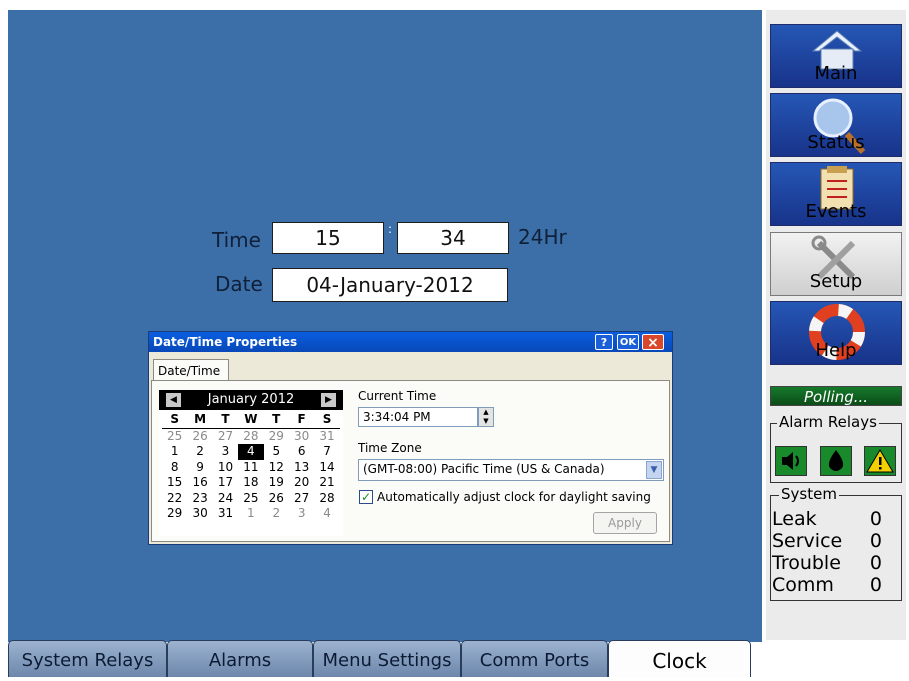  I want to click on time-spinner: ▲ ▼, so click(486, 417).